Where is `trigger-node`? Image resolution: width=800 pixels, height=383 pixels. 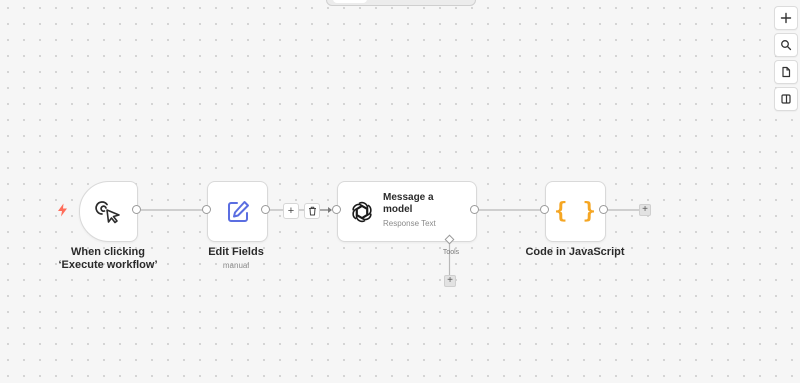 trigger-node is located at coordinates (108, 211).